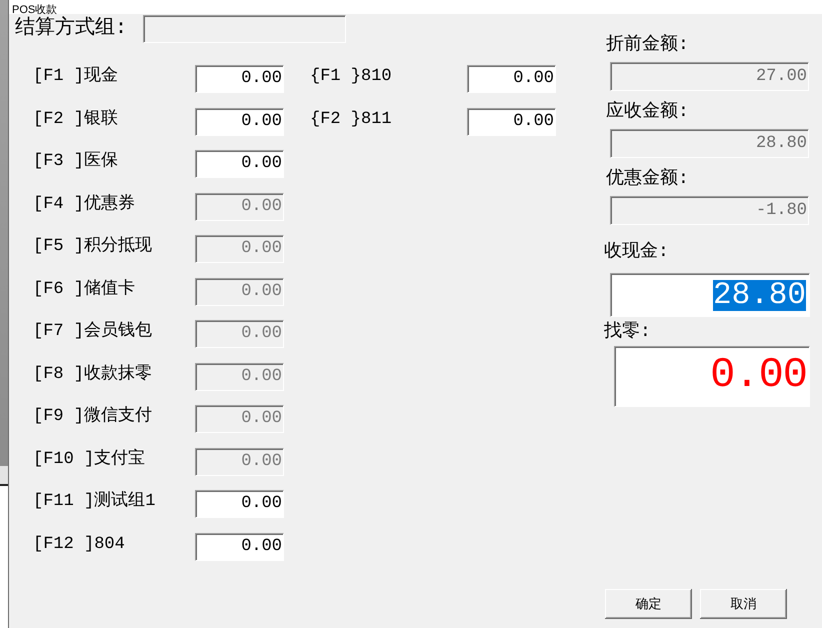 This screenshot has width=822, height=628. I want to click on cancel-button: 取消, so click(743, 604).